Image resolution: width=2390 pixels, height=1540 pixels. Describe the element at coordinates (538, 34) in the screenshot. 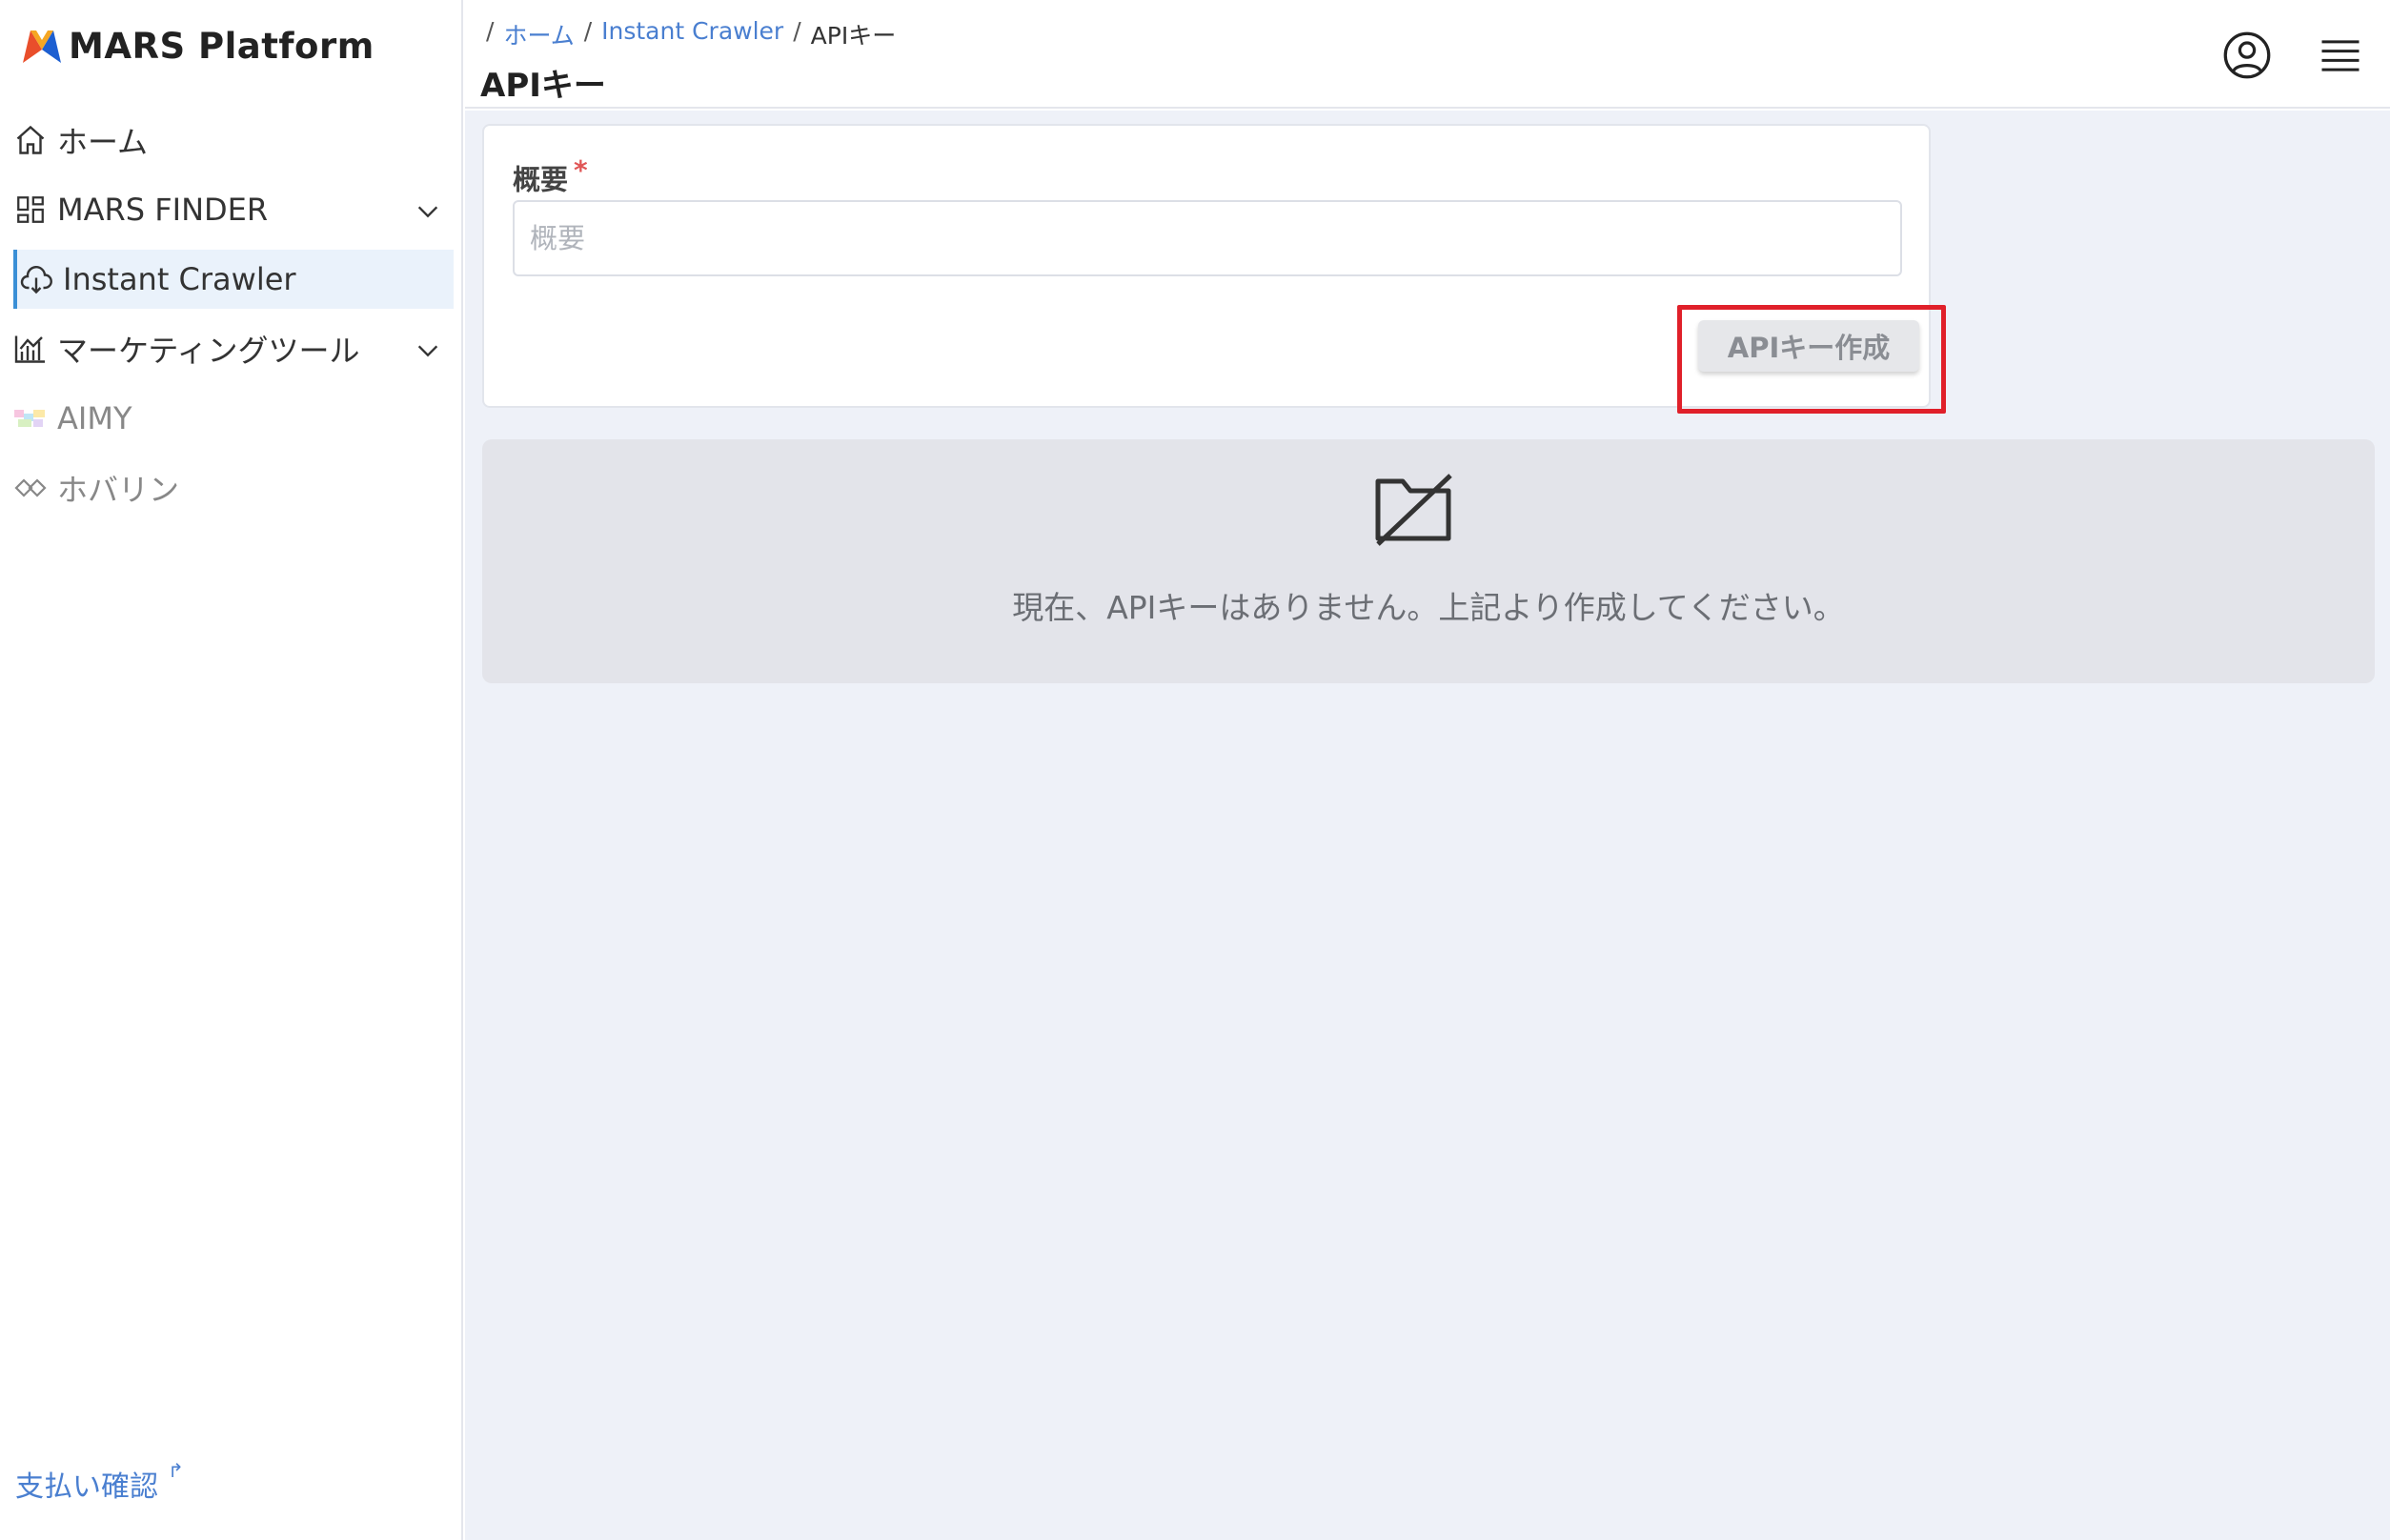

I see `breadcrumb-home: ホーム` at that location.